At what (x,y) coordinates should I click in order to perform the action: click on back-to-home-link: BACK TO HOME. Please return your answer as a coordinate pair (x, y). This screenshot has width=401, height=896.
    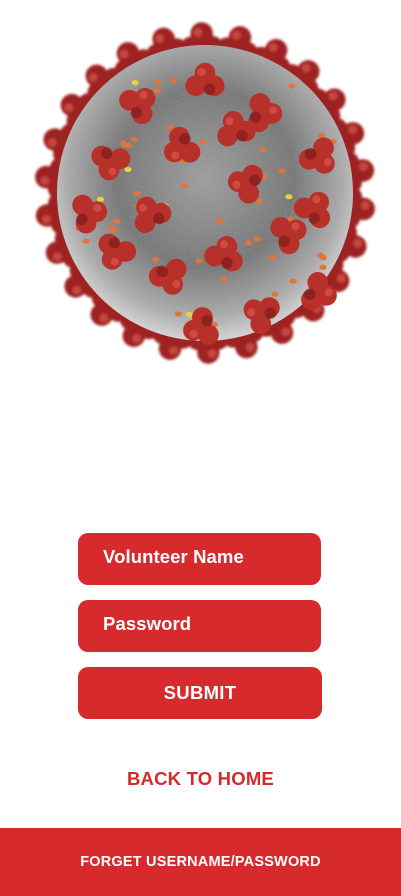
    Looking at the image, I should click on (200, 779).